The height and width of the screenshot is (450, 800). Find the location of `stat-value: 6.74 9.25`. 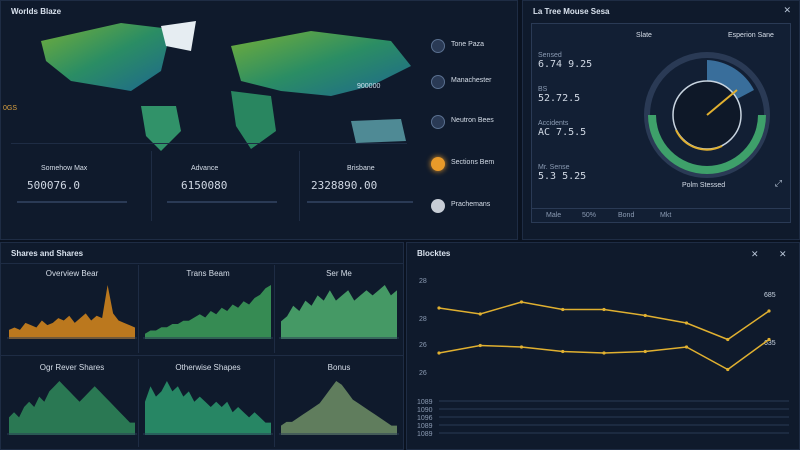

stat-value: 6.74 9.25 is located at coordinates (565, 64).